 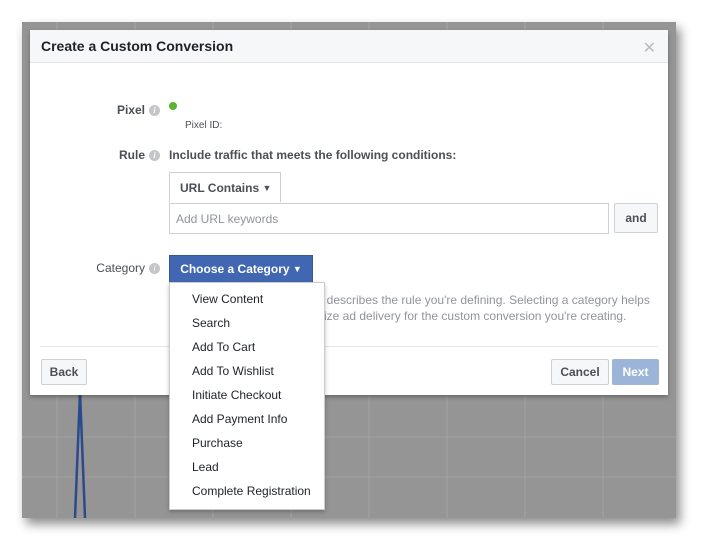 I want to click on dialog-header: Create a Custom Conversion, so click(x=349, y=46).